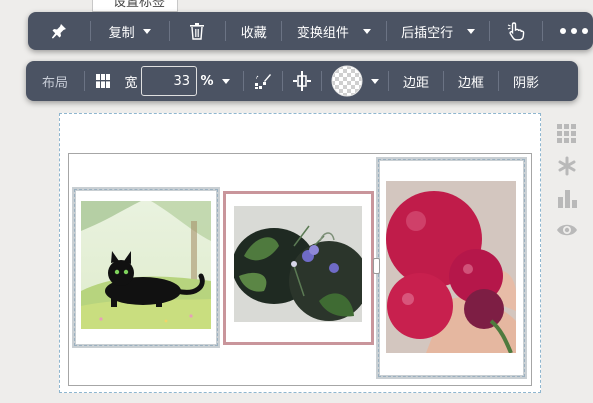  I want to click on border-label: 边框, so click(470, 83).